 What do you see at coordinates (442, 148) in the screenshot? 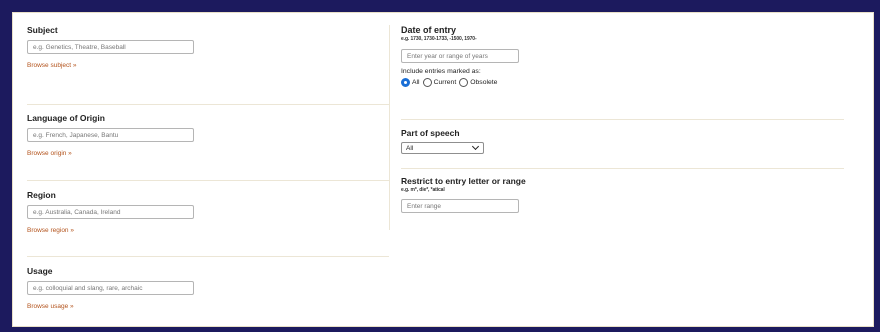
I see `part-of-speech-select: All` at bounding box center [442, 148].